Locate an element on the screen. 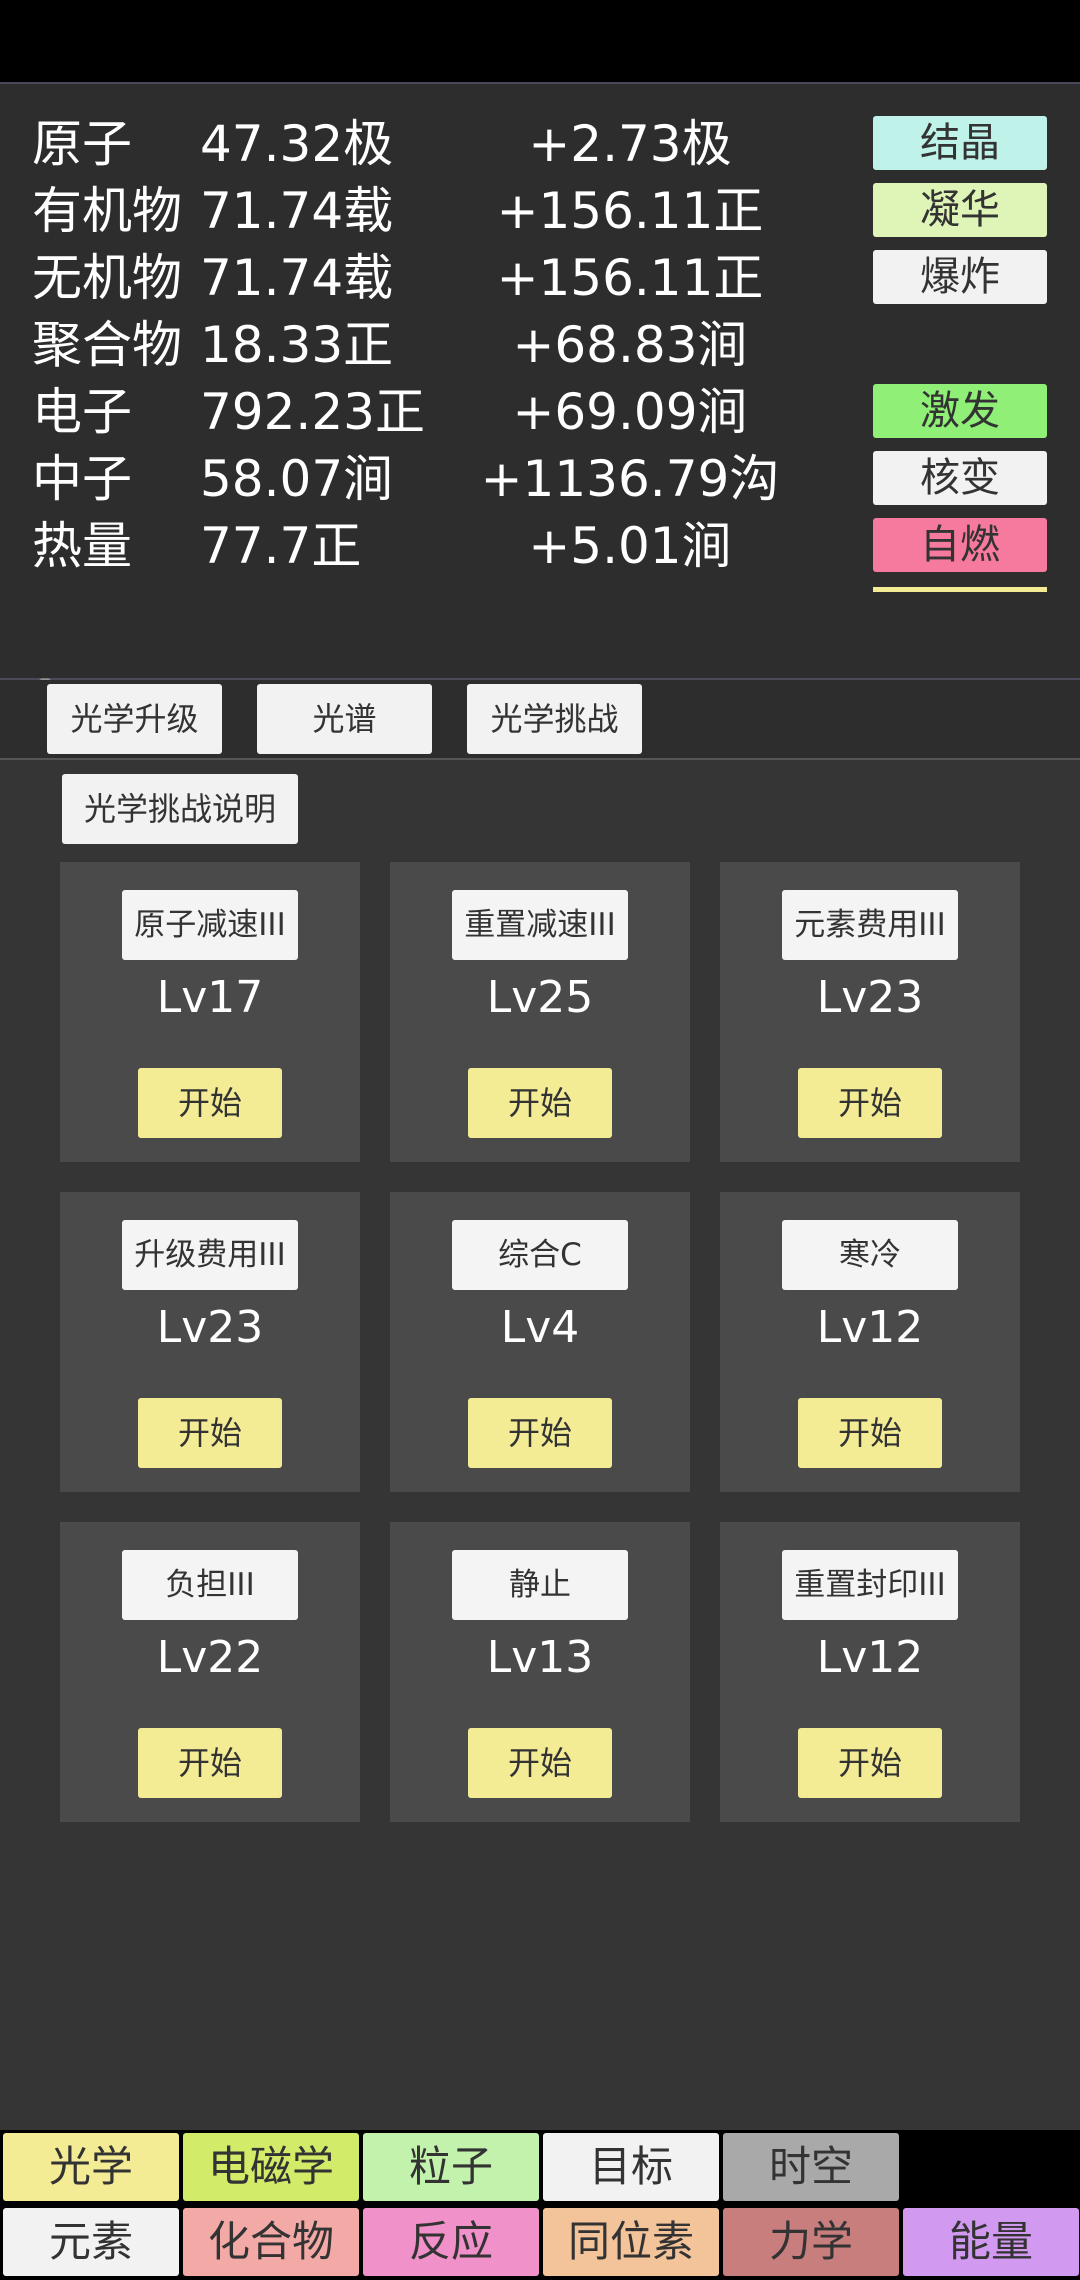 The width and height of the screenshot is (1080, 2280). nav-isotope: 同位素 is located at coordinates (631, 2242).